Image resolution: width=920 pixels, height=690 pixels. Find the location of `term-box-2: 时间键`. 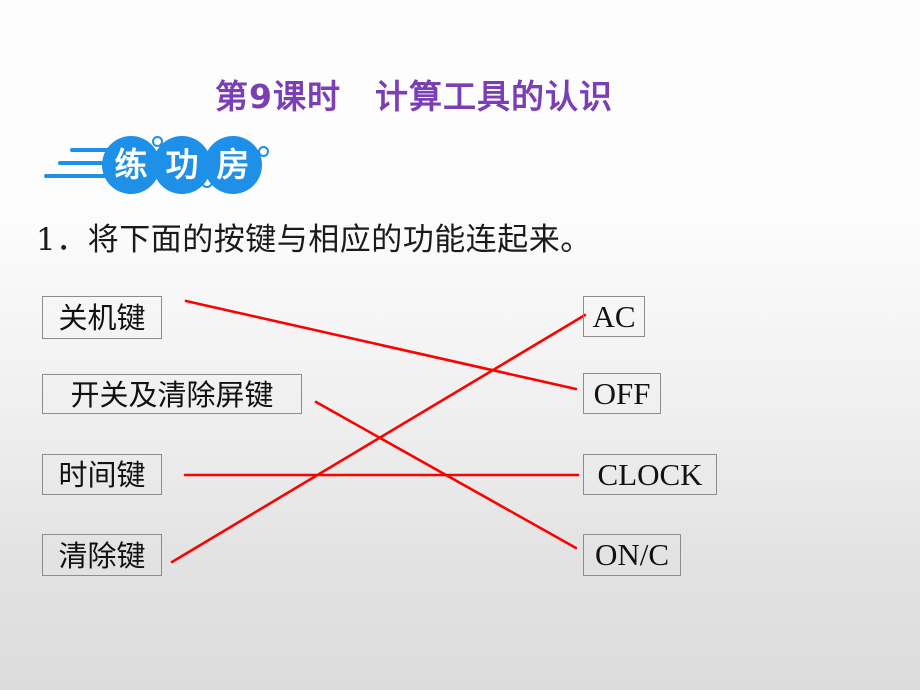

term-box-2: 时间键 is located at coordinates (102, 474).